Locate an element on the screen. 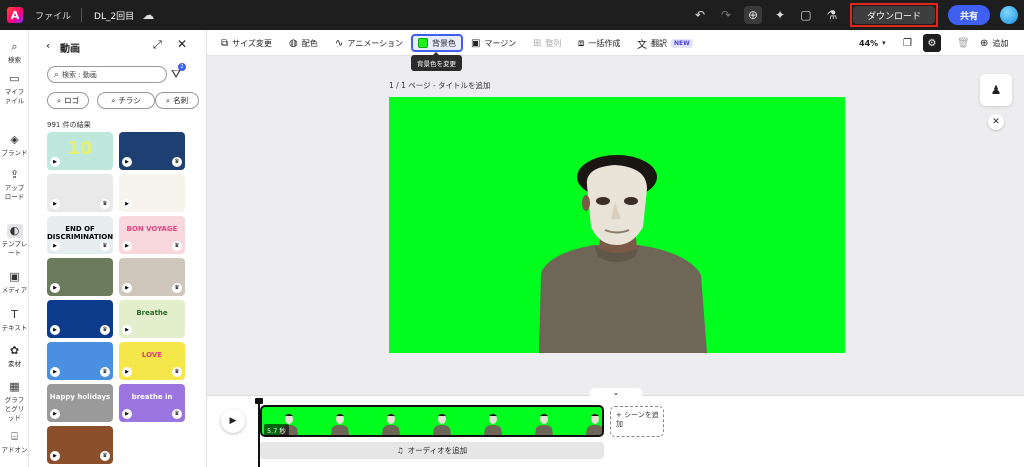  undo-icon: ↶ is located at coordinates (700, 15).